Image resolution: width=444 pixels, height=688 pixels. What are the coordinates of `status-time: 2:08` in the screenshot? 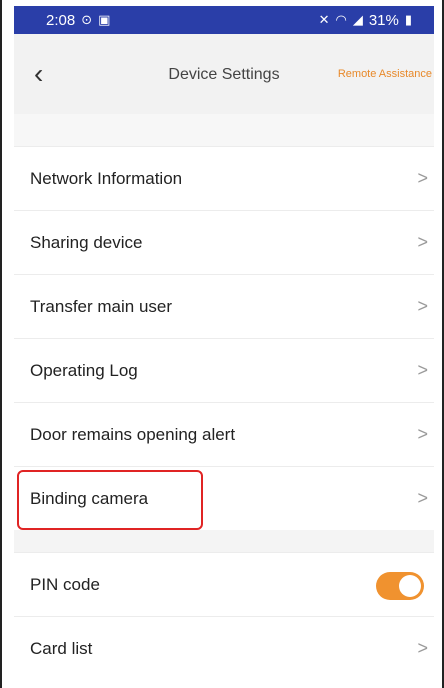 It's located at (61, 20).